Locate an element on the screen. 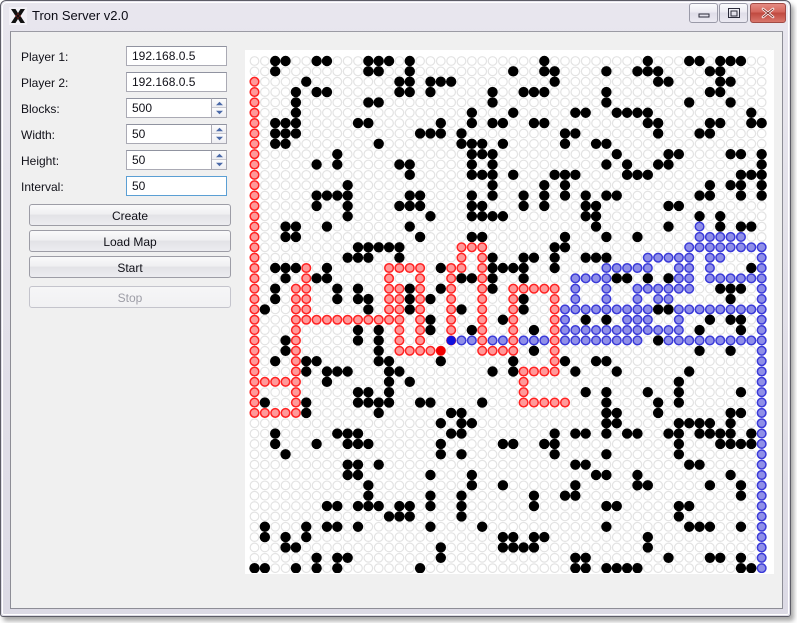 Image resolution: width=797 pixels, height=623 pixels. close-icon is located at coordinates (768, 13).